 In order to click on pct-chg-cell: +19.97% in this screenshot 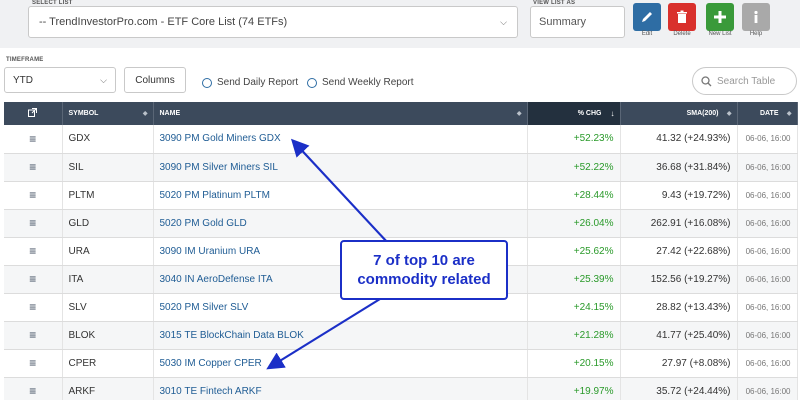, I will do `click(574, 388)`.